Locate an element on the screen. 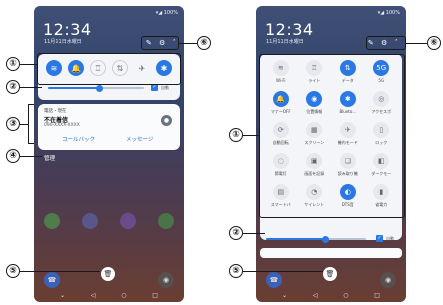 This screenshot has height=305, width=443. manage-notifications-button: 管理 is located at coordinates (49, 158).